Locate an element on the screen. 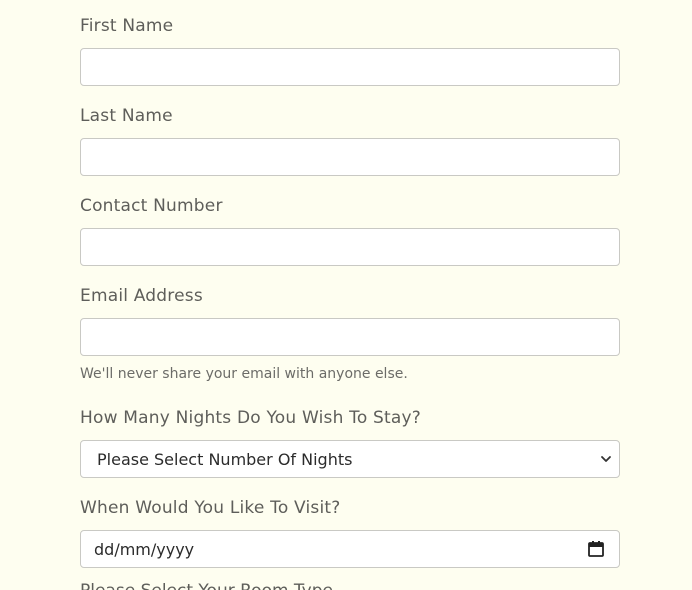 The width and height of the screenshot is (692, 590). first-name-input is located at coordinates (350, 67).